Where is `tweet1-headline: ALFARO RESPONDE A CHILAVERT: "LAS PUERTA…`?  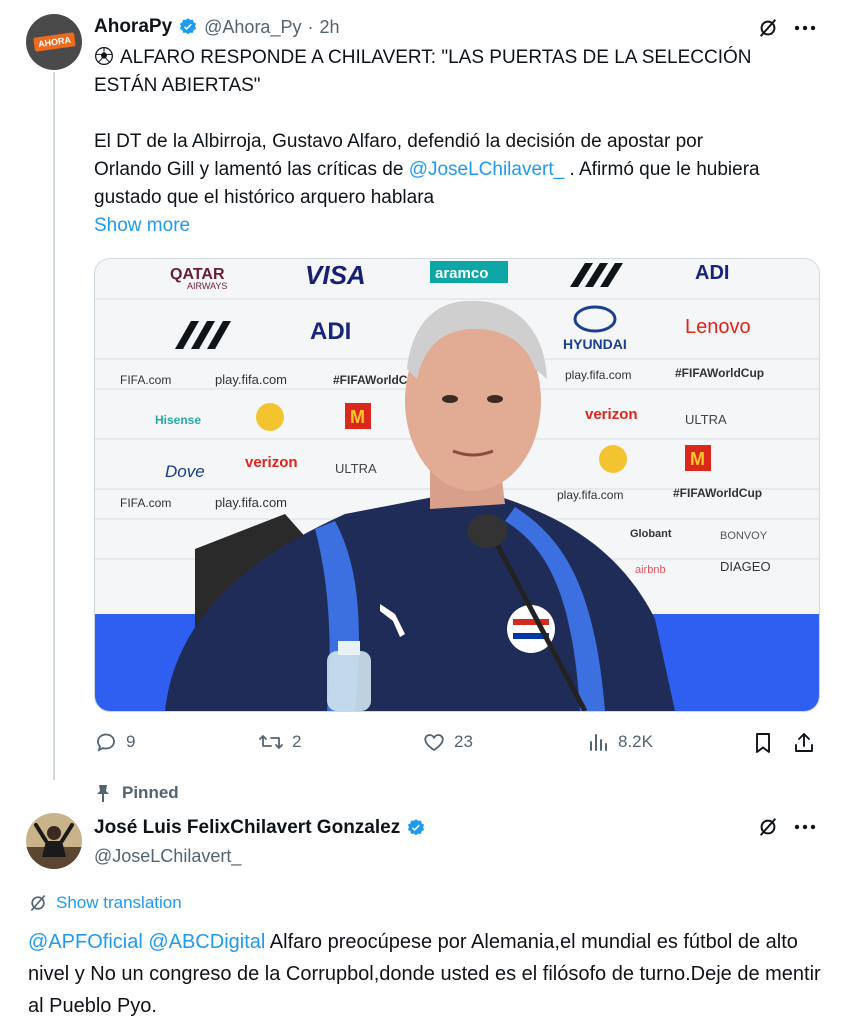 tweet1-headline: ALFARO RESPONDE A CHILAVERT: "LAS PUERTA… is located at coordinates (423, 71).